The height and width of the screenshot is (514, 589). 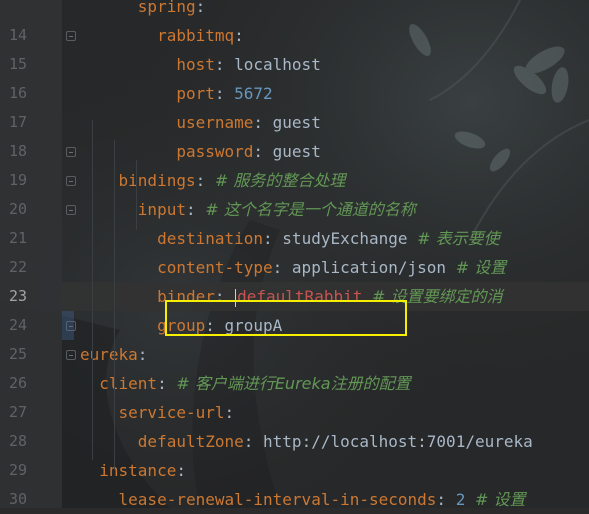 What do you see at coordinates (325, 470) in the screenshot?
I see `code-line: instance:` at bounding box center [325, 470].